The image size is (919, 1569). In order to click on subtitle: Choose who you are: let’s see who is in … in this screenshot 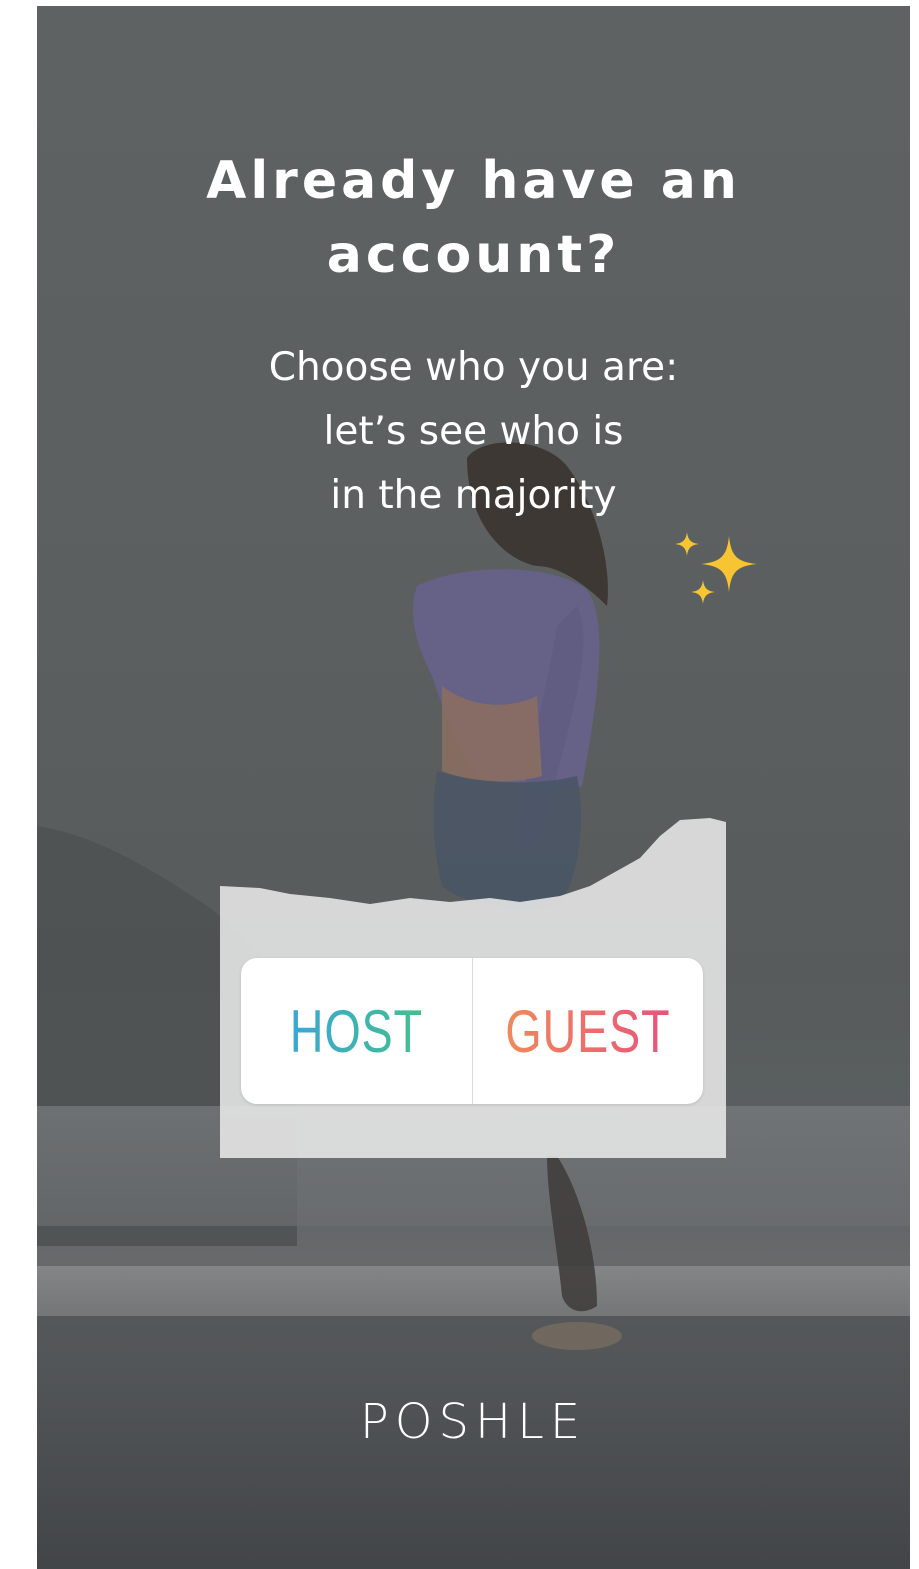, I will do `click(473, 432)`.